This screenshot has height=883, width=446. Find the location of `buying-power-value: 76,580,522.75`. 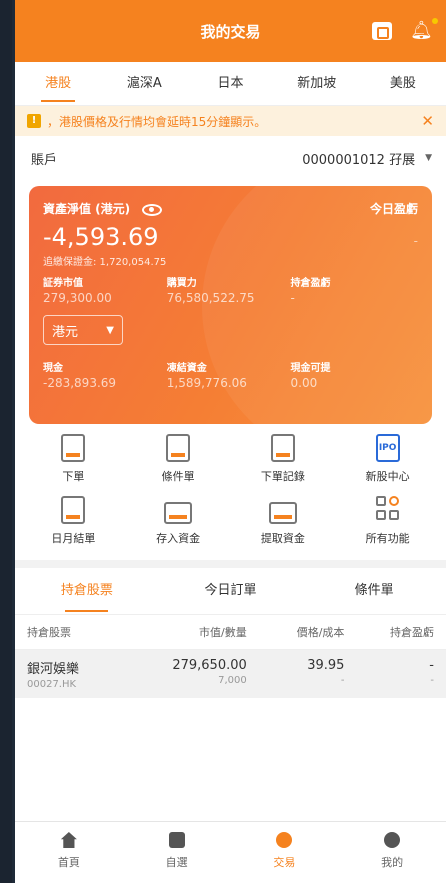

buying-power-value: 76,580,522.75 is located at coordinates (210, 298).